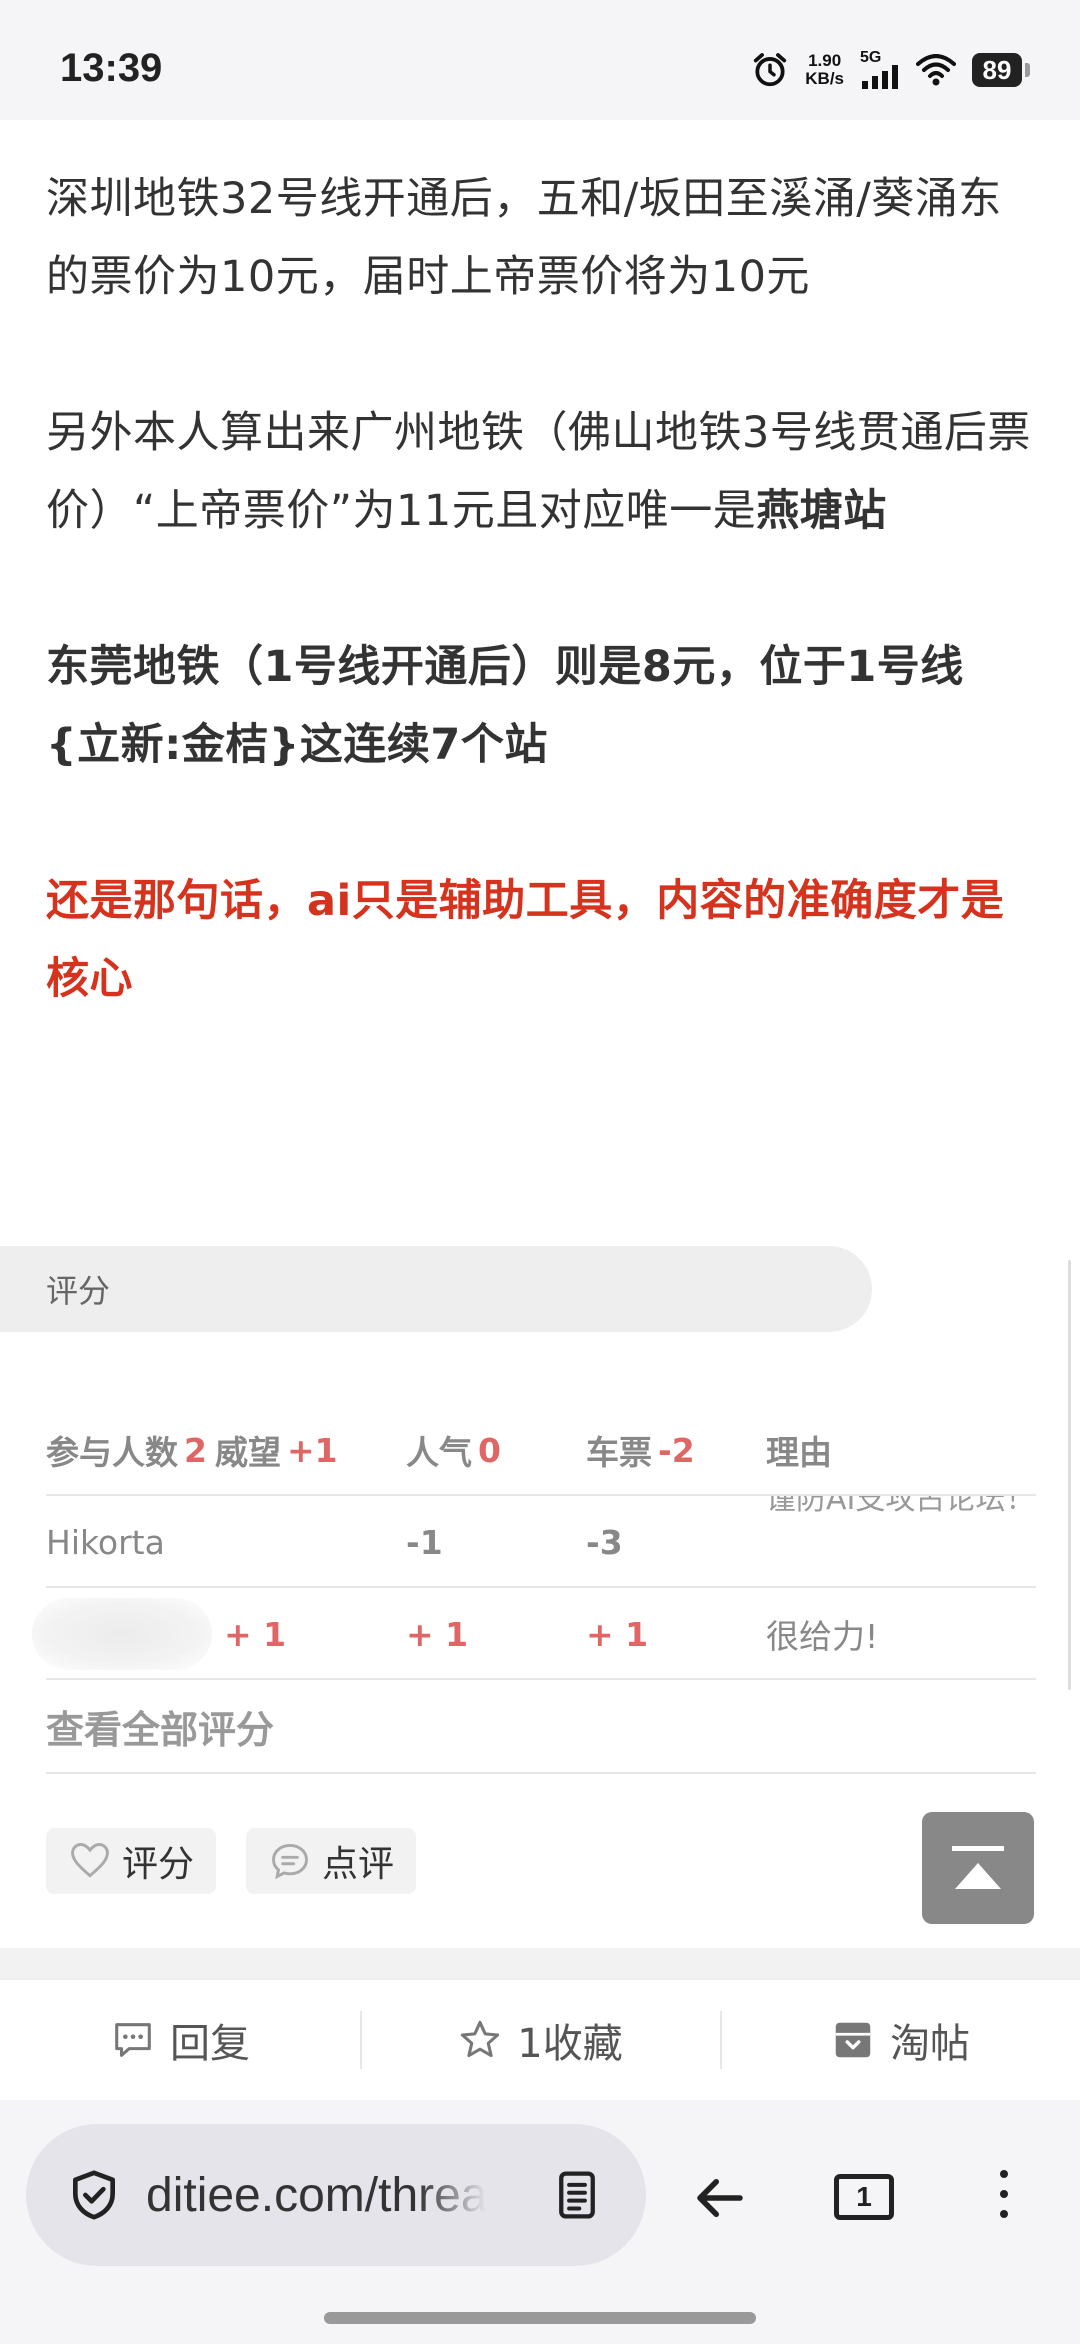 The width and height of the screenshot is (1080, 2344). I want to click on net-speed: 1.90 KB/s, so click(824, 70).